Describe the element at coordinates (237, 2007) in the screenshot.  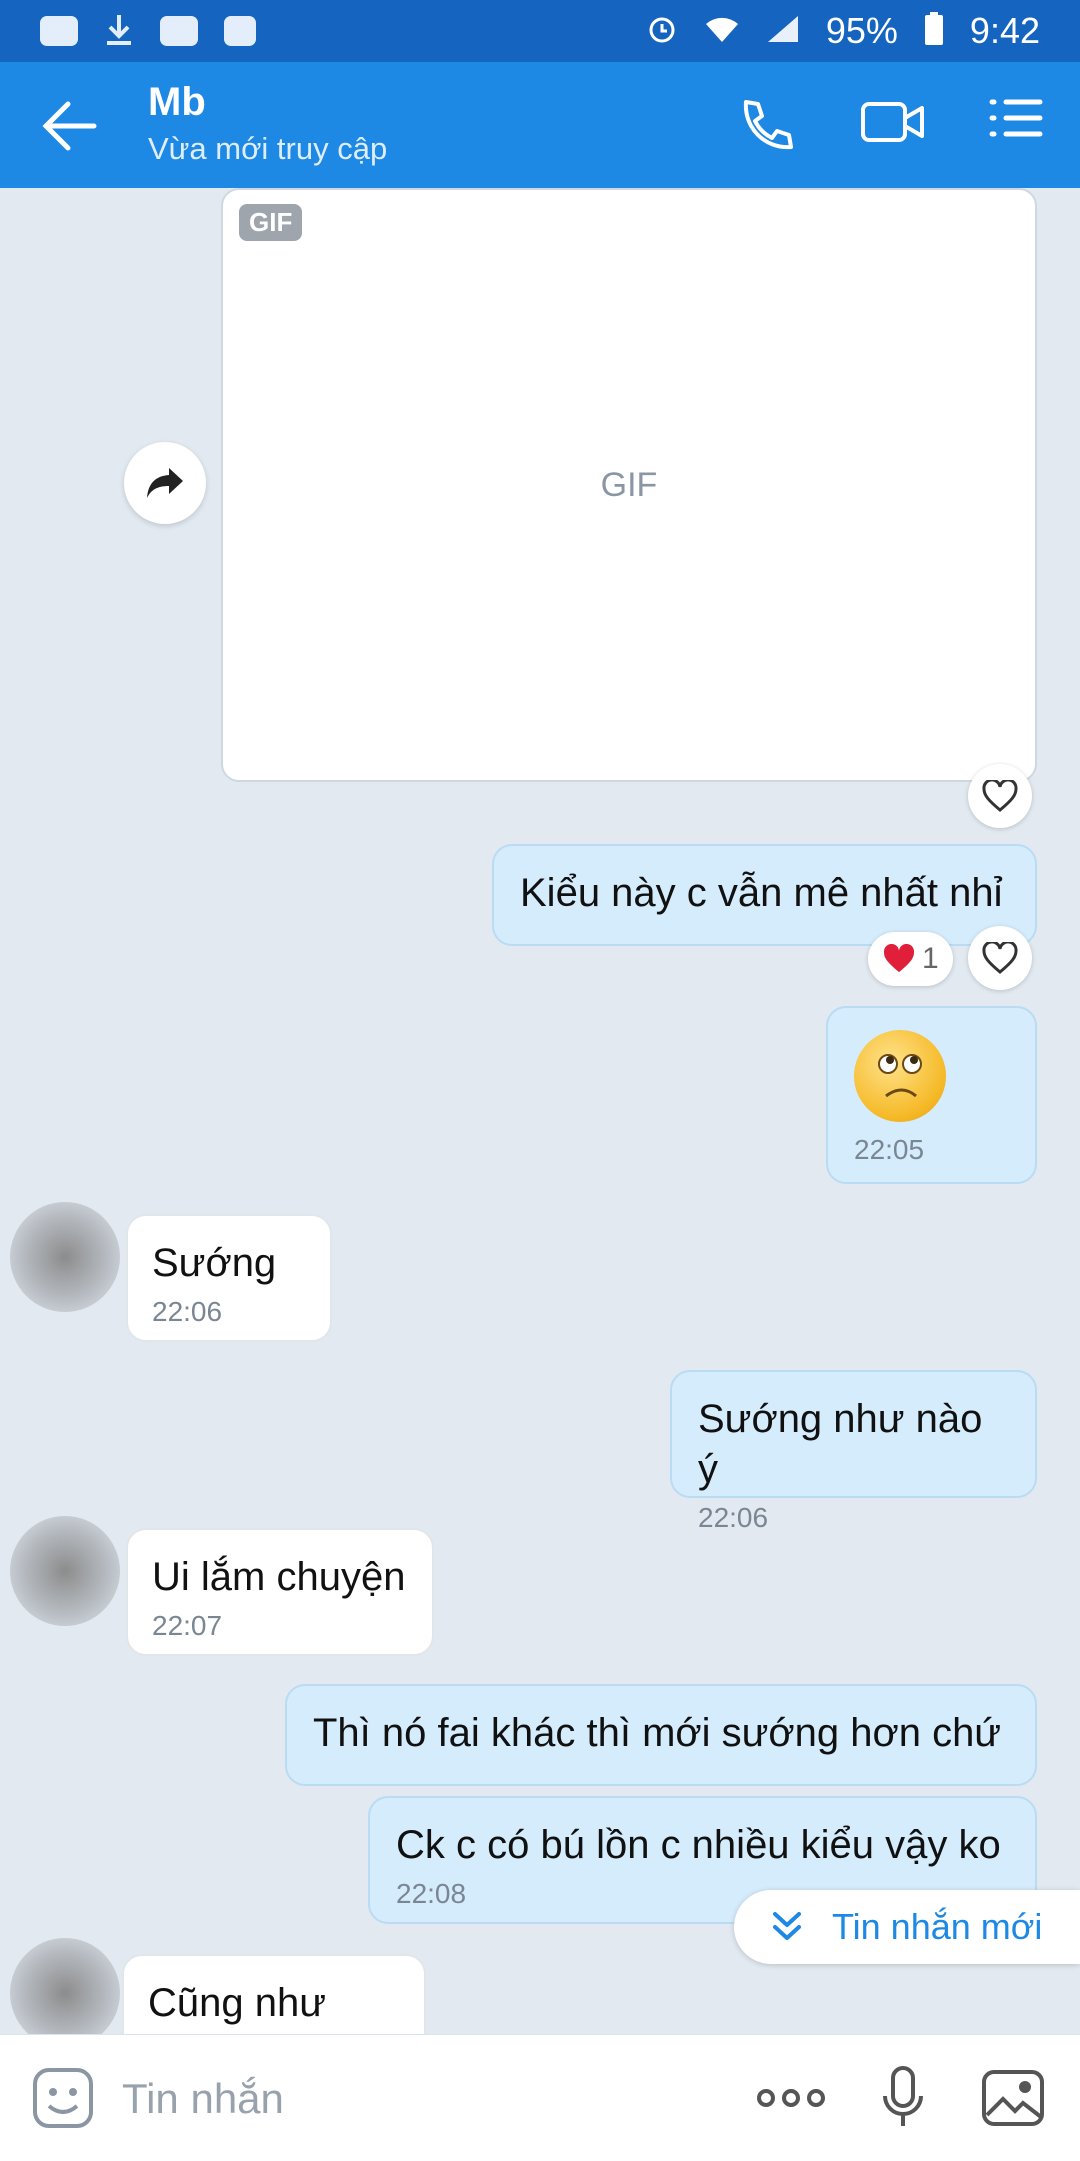
I see `message-text: Cũng như vậy` at that location.